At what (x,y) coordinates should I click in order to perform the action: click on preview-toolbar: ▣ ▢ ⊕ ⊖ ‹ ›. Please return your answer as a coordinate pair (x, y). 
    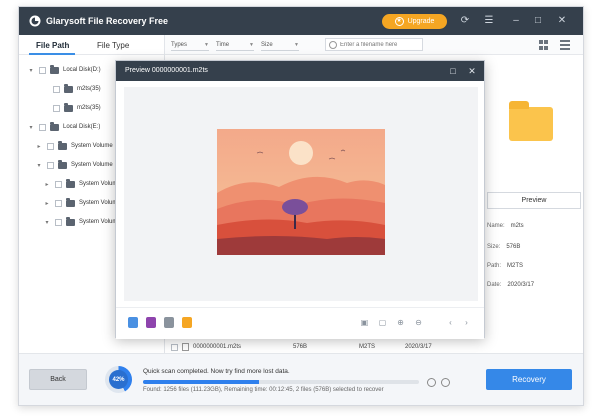
    Looking at the image, I should click on (300, 323).